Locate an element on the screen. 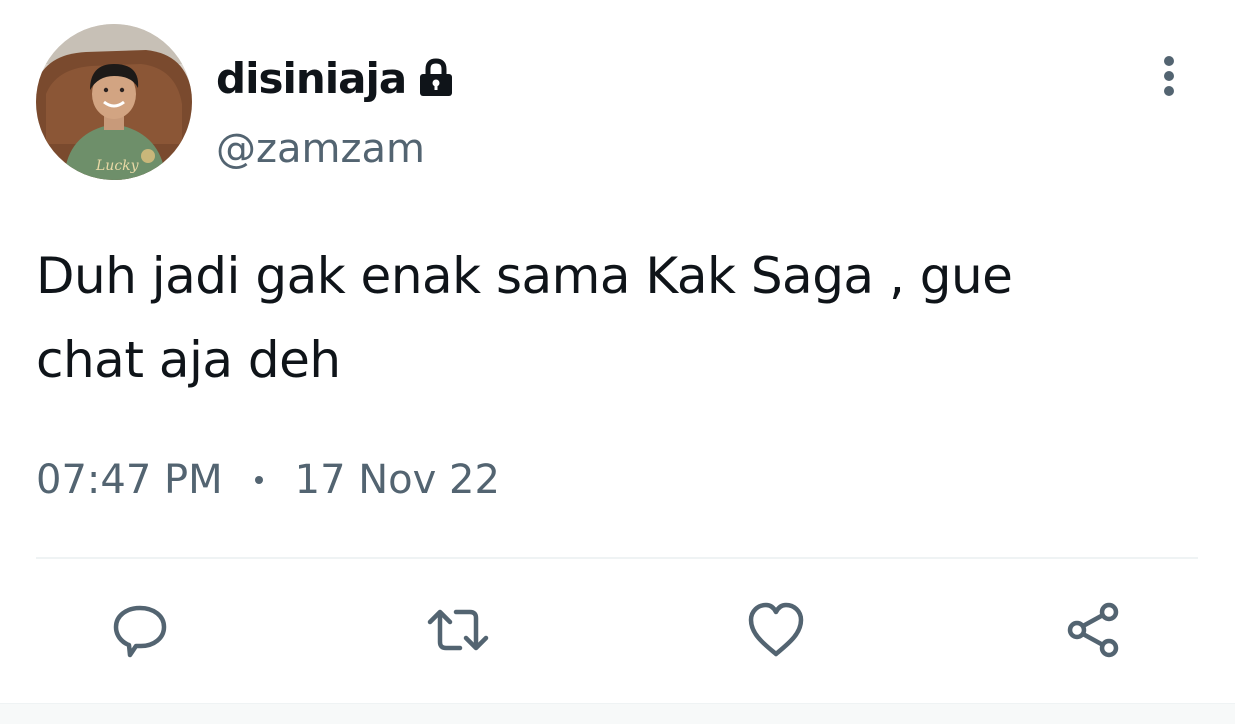 The height and width of the screenshot is (724, 1235). lock-icon is located at coordinates (436, 78).